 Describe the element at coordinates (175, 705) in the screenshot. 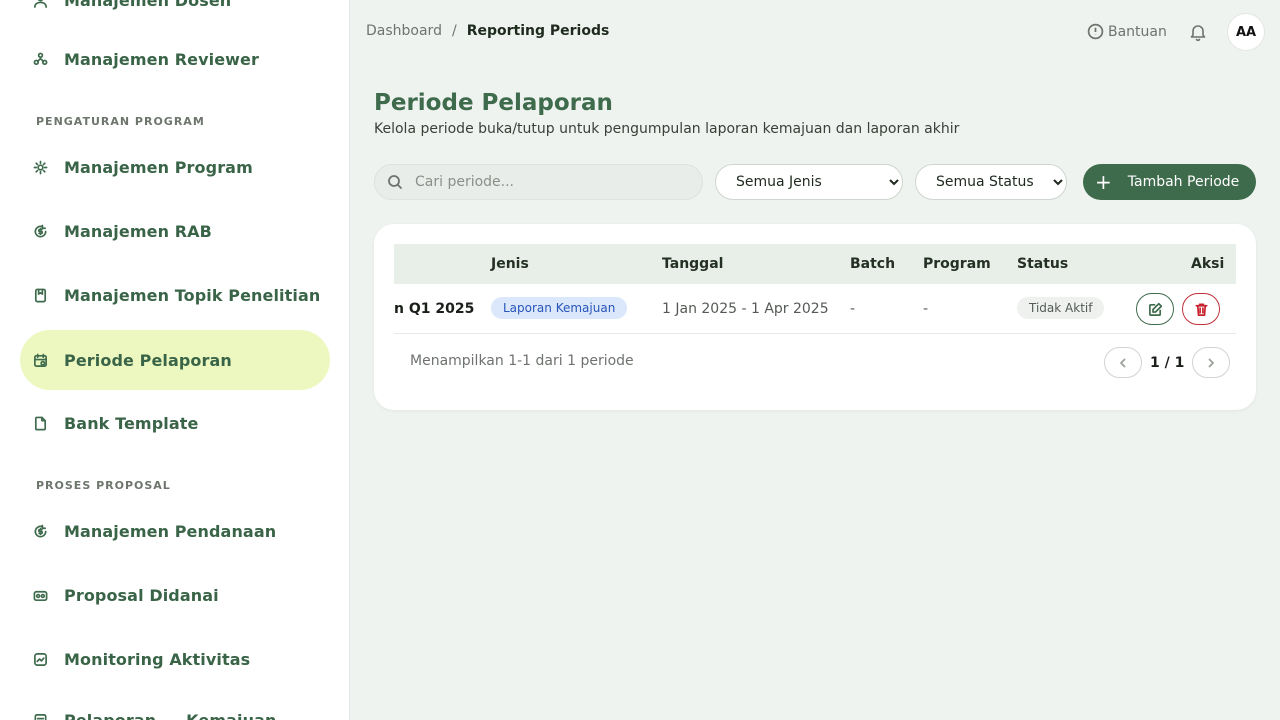

I see `sidebar-item-pelaporan-kemajuan: Pelaporan ... Kemajuan` at that location.